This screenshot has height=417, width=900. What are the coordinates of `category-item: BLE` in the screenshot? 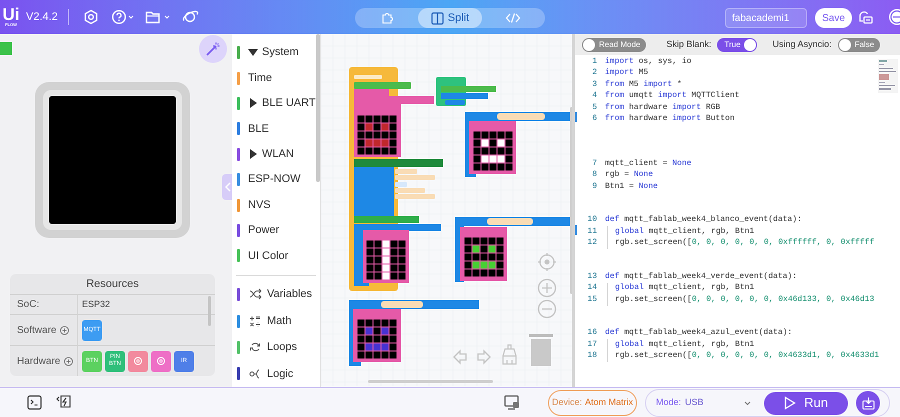 It's located at (276, 129).